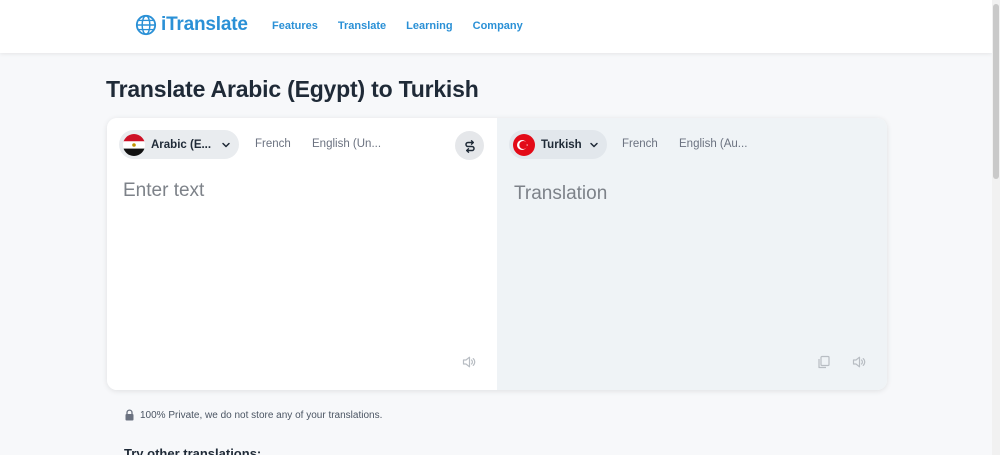 The width and height of the screenshot is (1000, 455). Describe the element at coordinates (292, 89) in the screenshot. I see `page-title: Translate Arabic (Egypt) to Turkish` at that location.